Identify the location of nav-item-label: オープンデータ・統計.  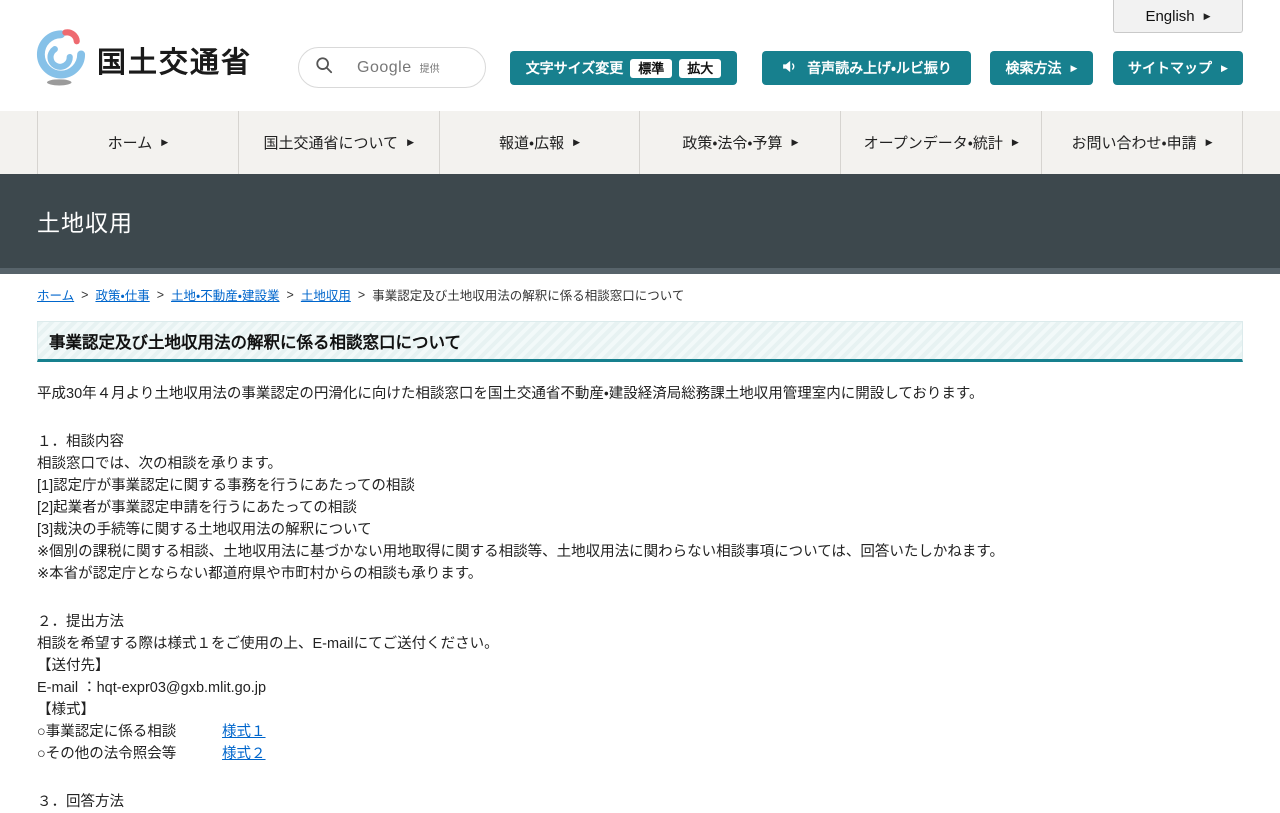
(933, 143).